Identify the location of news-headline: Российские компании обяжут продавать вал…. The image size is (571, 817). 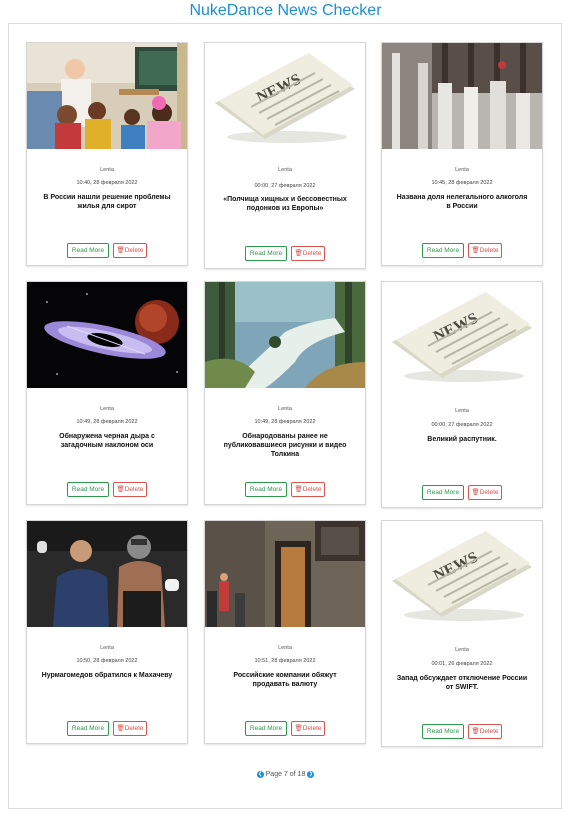
(285, 680).